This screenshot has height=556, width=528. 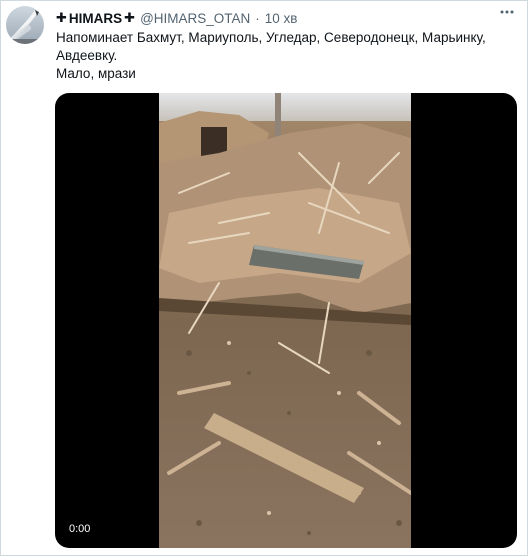 I want to click on more-options-button, so click(x=507, y=14).